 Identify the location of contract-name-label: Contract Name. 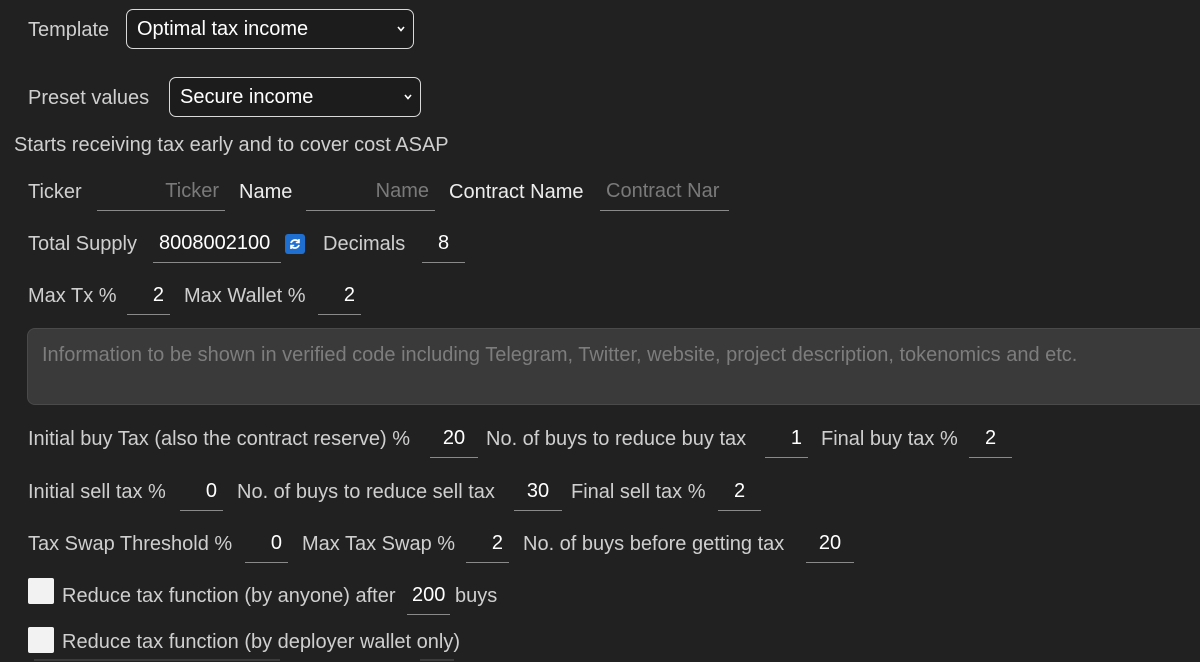
(516, 192).